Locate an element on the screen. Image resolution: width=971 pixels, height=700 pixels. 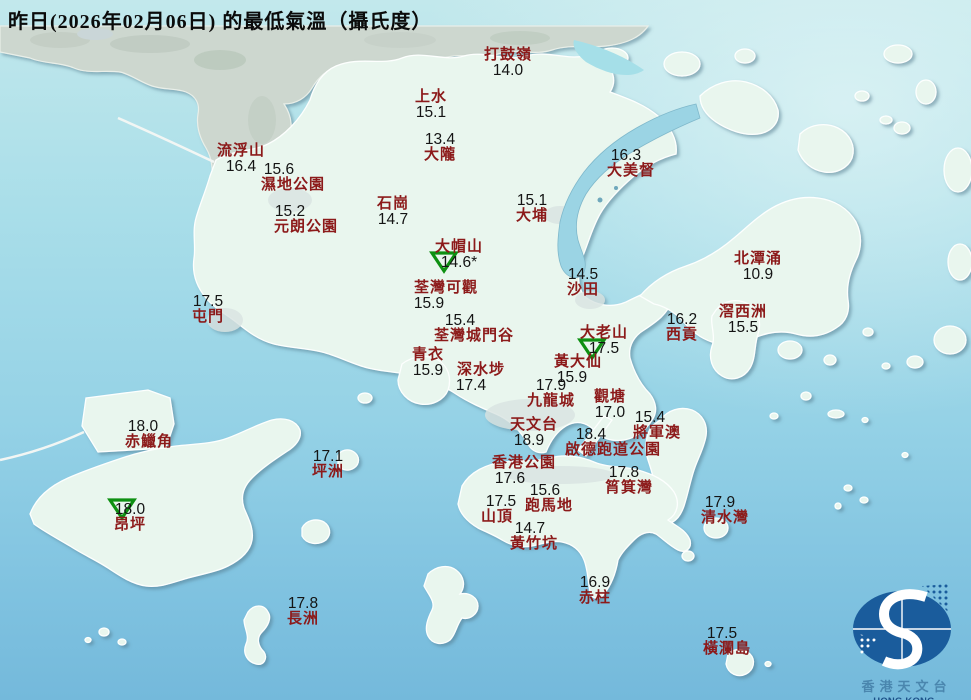
station-name: 荃灣城門谷 is located at coordinates (474, 335).